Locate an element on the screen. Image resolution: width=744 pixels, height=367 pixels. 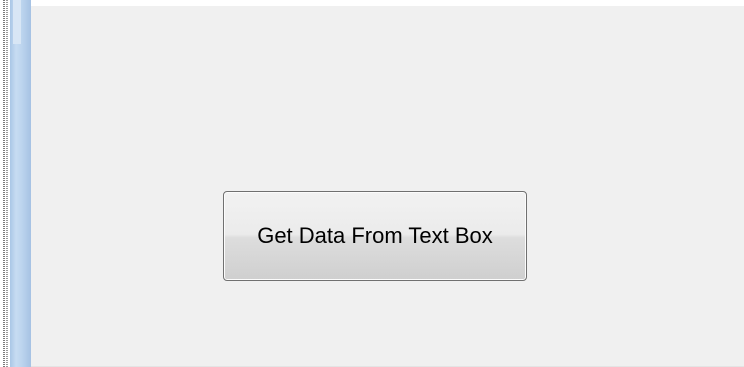
designer-selection-border is located at coordinates (4, 183).